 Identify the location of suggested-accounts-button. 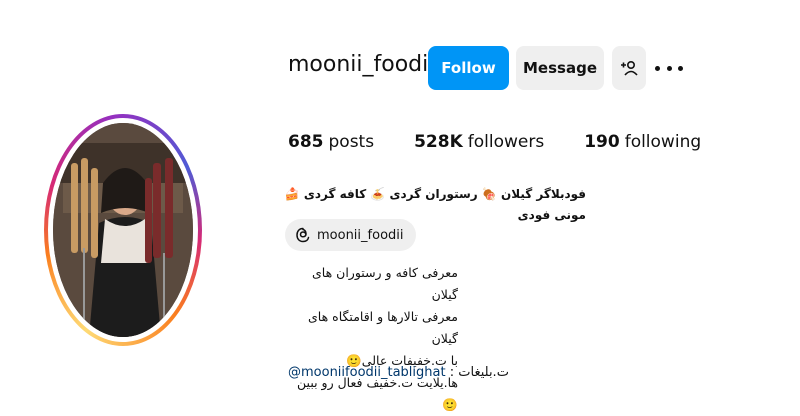
(629, 68).